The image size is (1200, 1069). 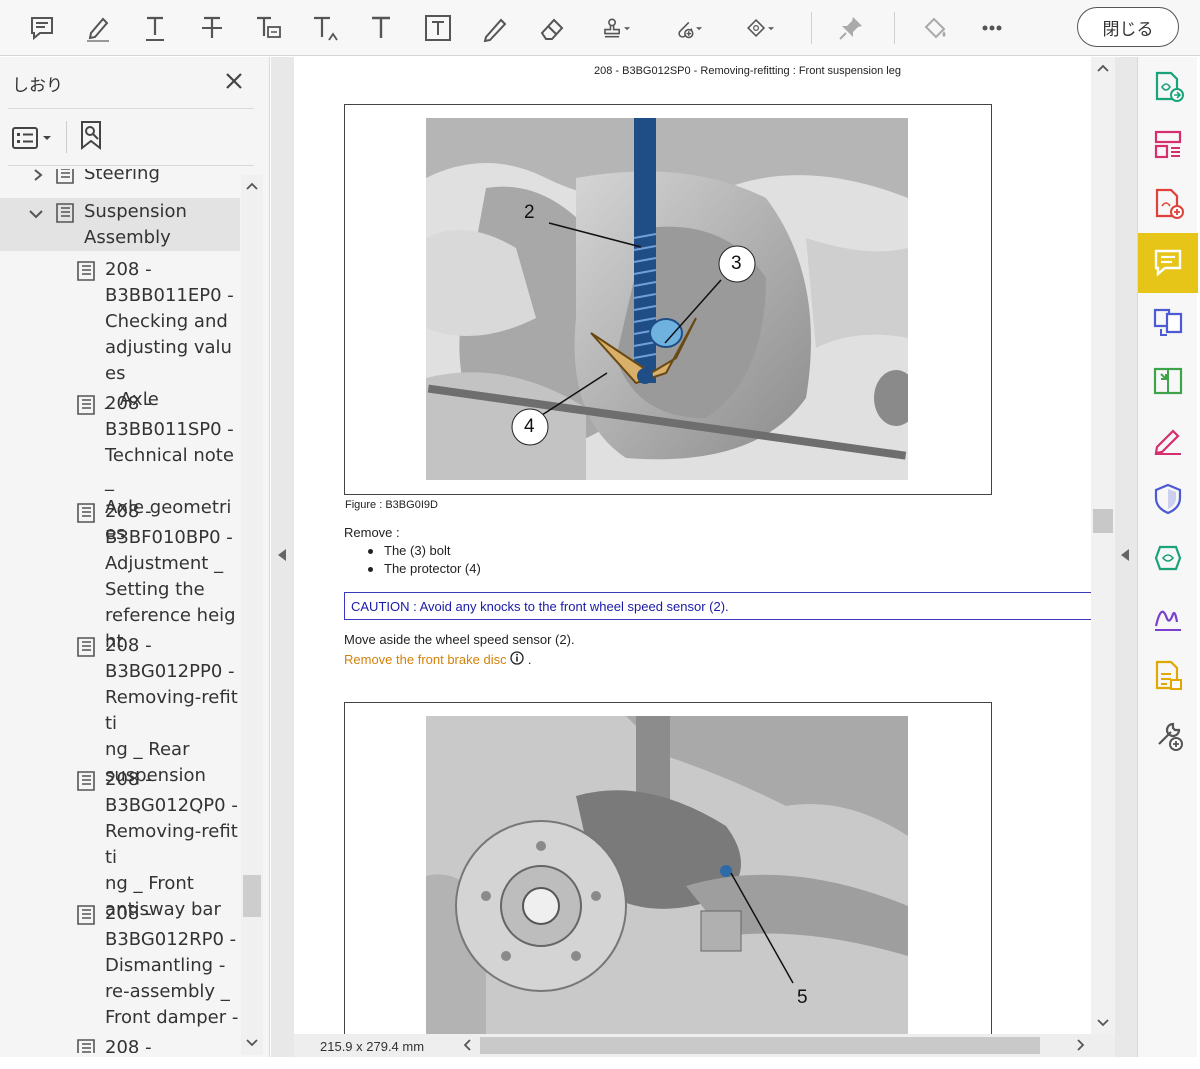 I want to click on organize-pages-icon, so click(x=1168, y=145).